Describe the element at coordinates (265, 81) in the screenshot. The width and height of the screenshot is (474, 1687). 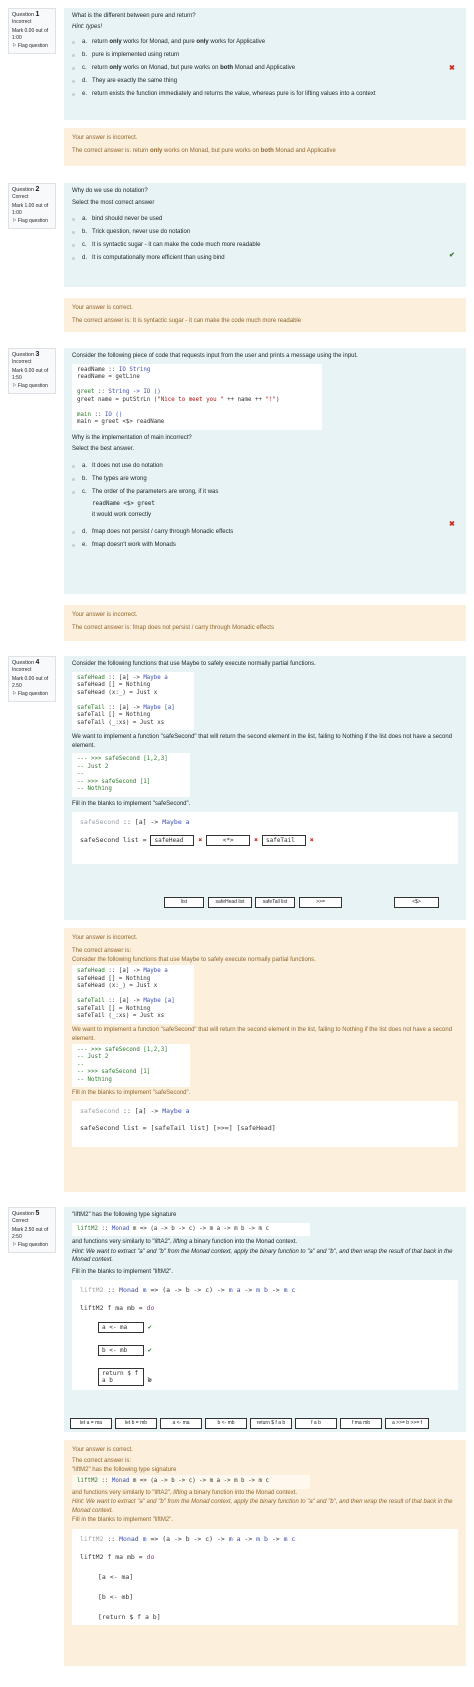
I see `answer-option: d. They are exactly the same thing` at that location.